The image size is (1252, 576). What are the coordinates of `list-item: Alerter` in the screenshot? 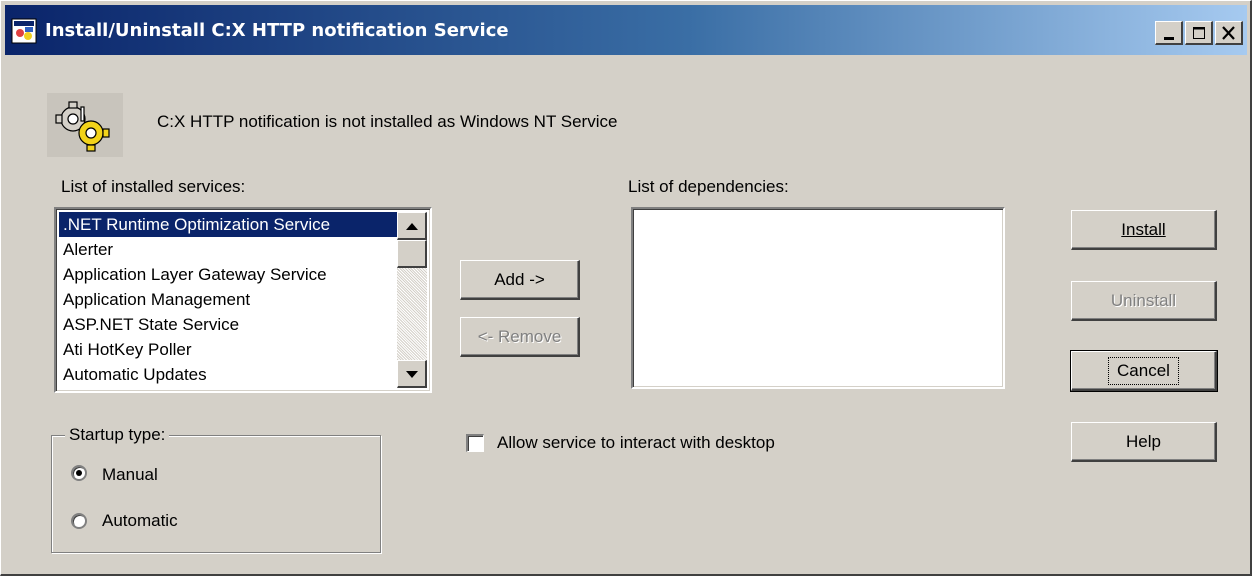 It's located at (228, 249).